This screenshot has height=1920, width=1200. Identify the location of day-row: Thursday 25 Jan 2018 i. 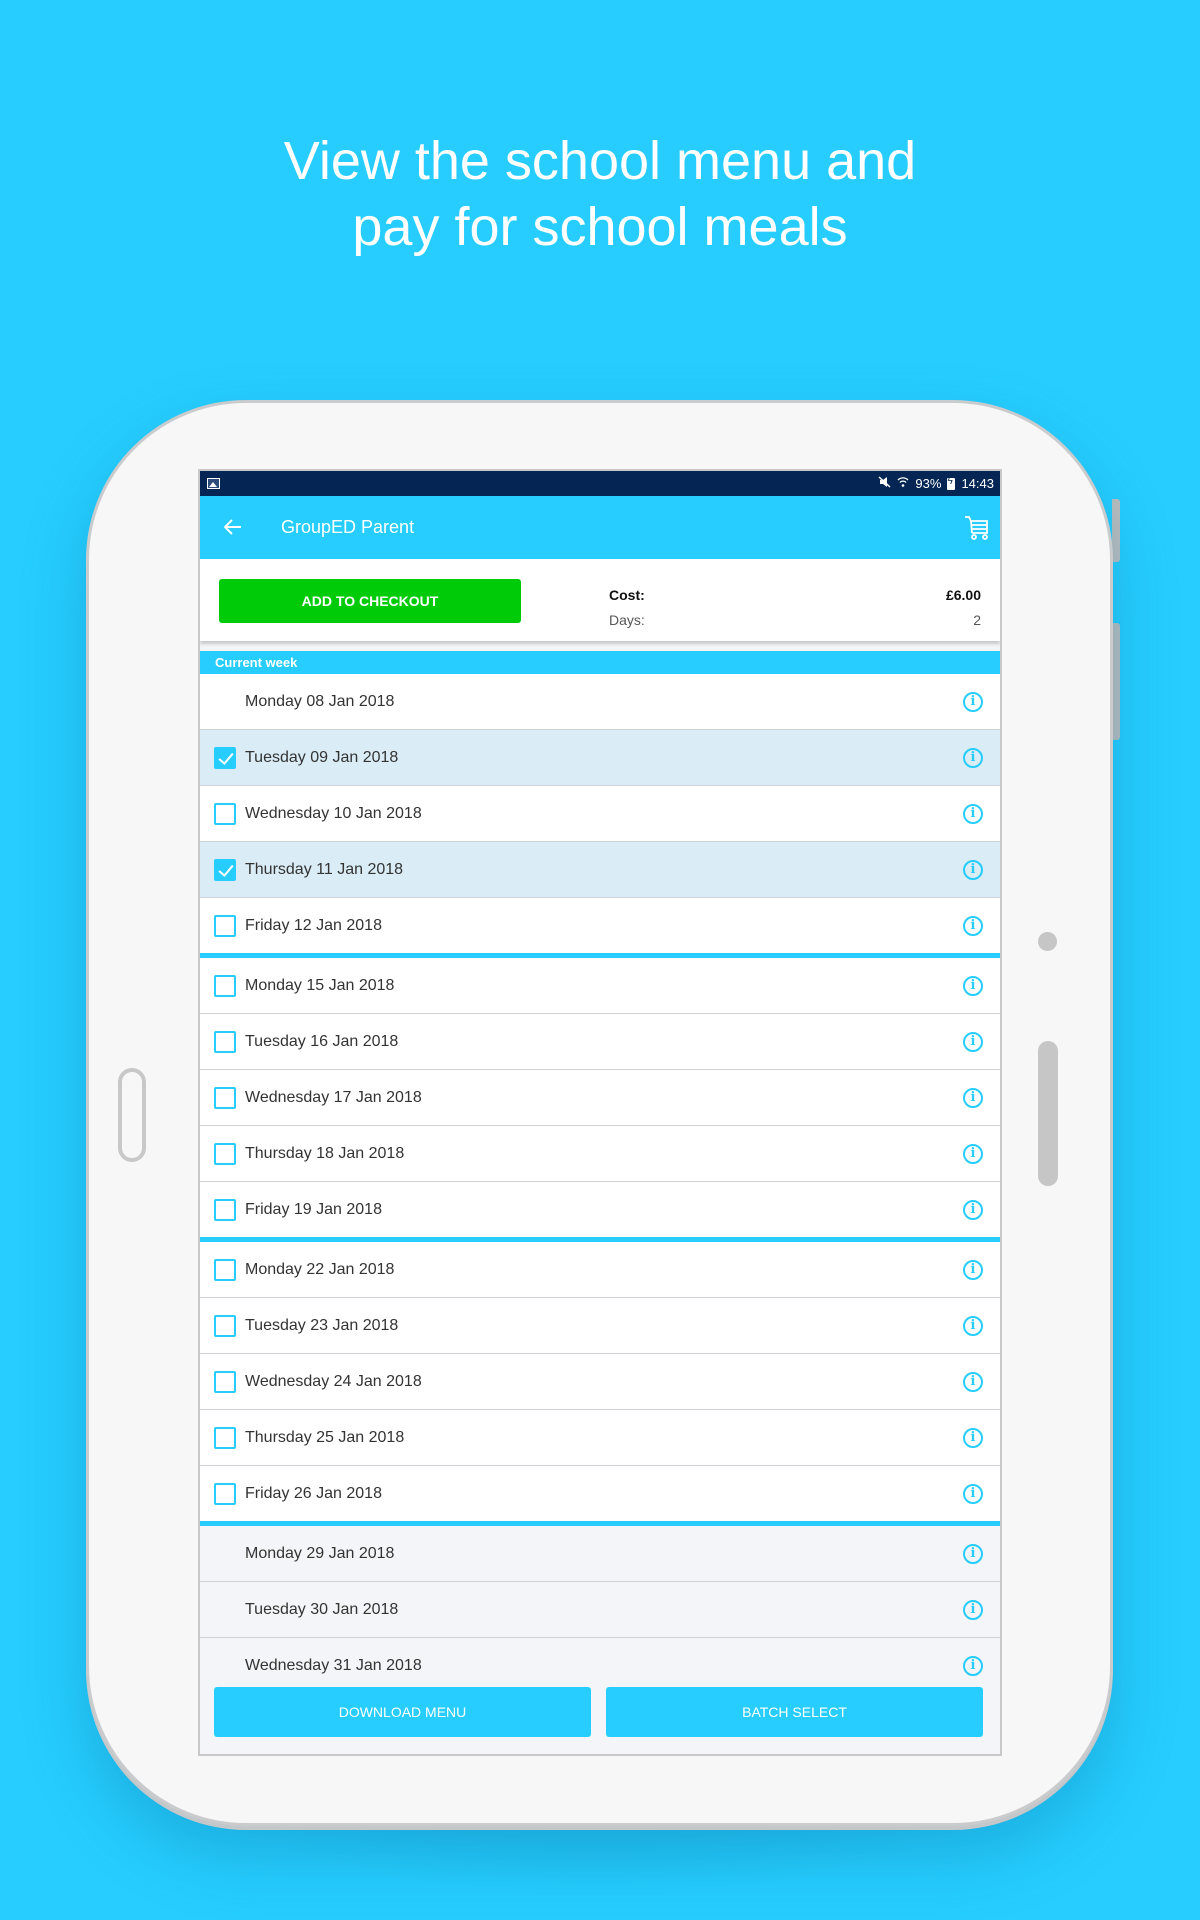
(600, 1438).